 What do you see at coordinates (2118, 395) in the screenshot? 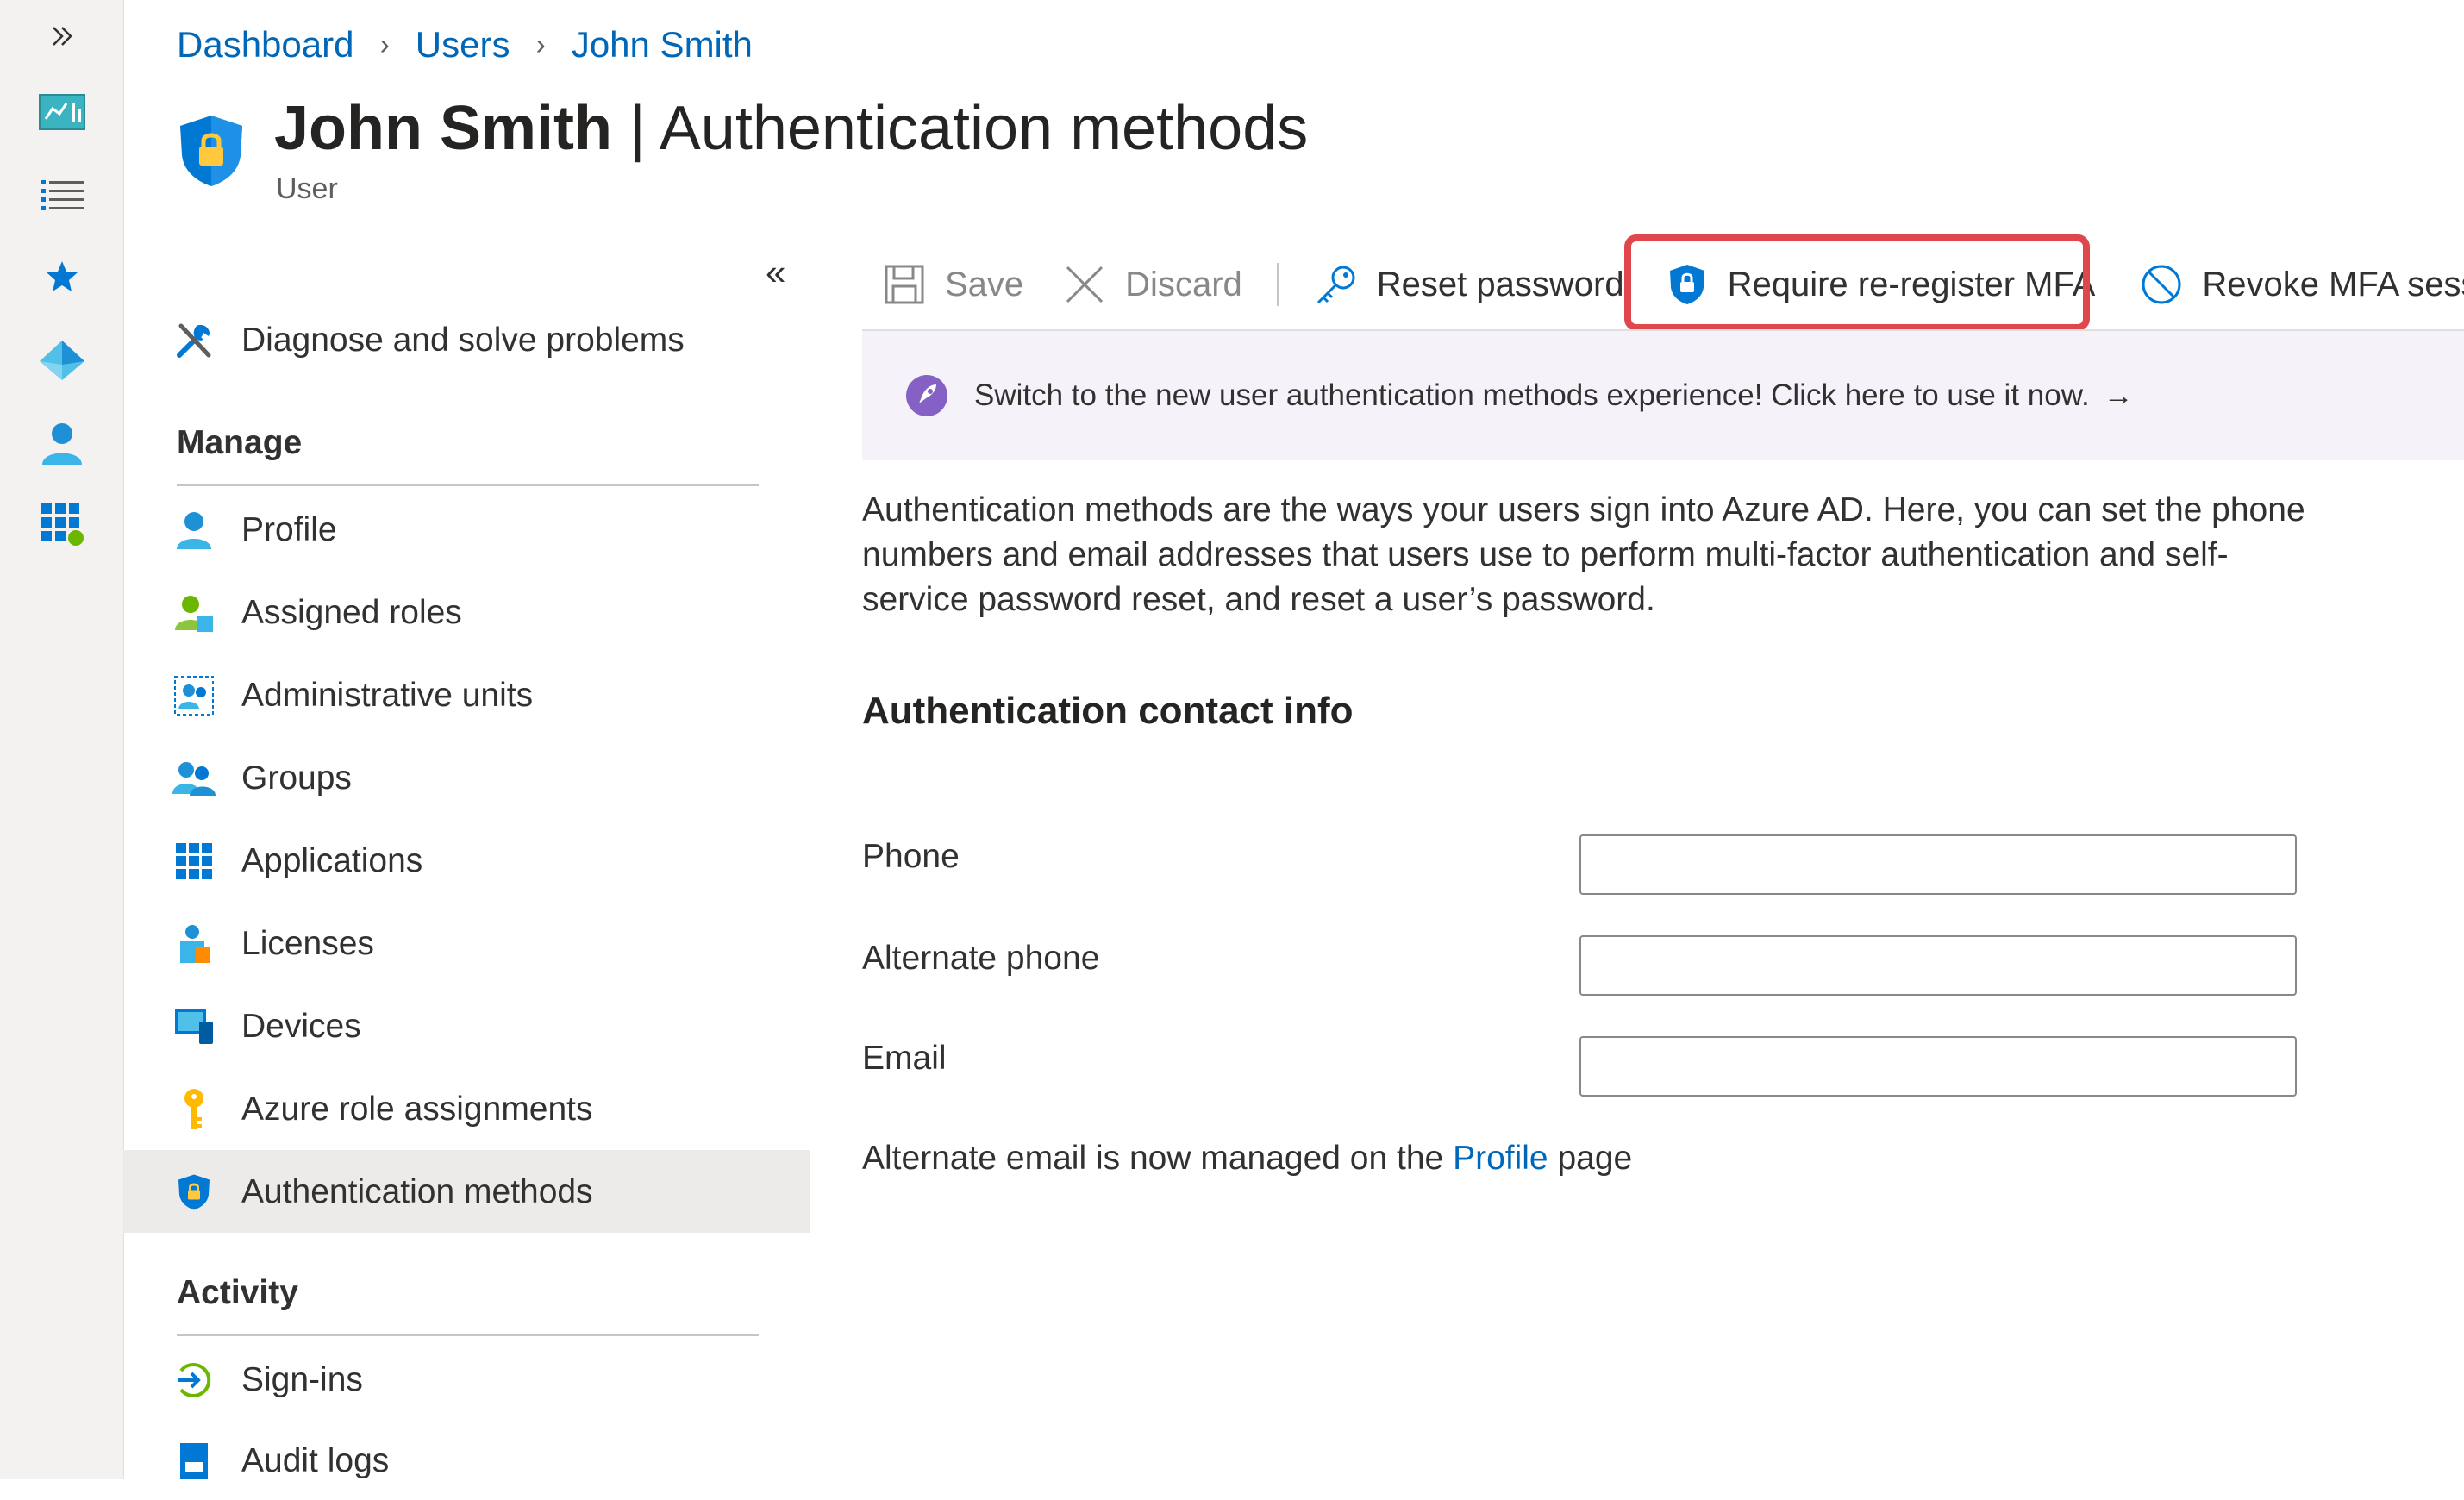
I see `arrow-right-icon: →` at bounding box center [2118, 395].